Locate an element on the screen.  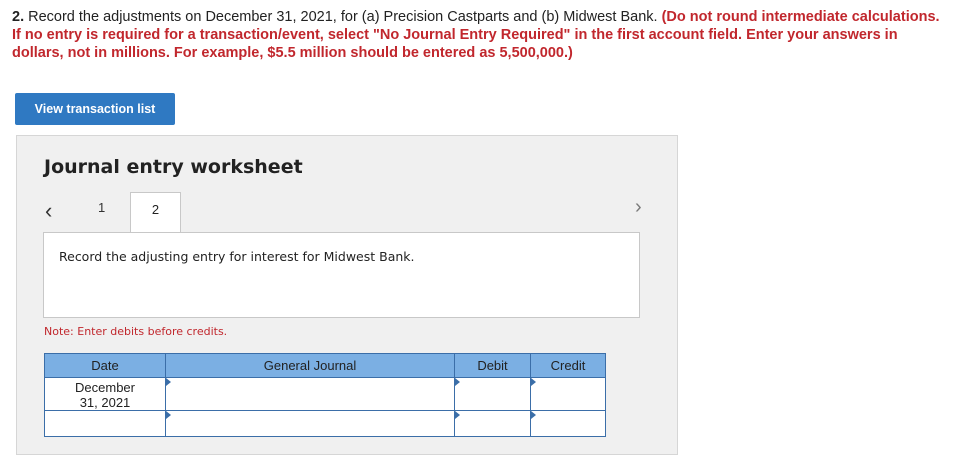
worksheet-title: Journal entry worksheet is located at coordinates (173, 167).